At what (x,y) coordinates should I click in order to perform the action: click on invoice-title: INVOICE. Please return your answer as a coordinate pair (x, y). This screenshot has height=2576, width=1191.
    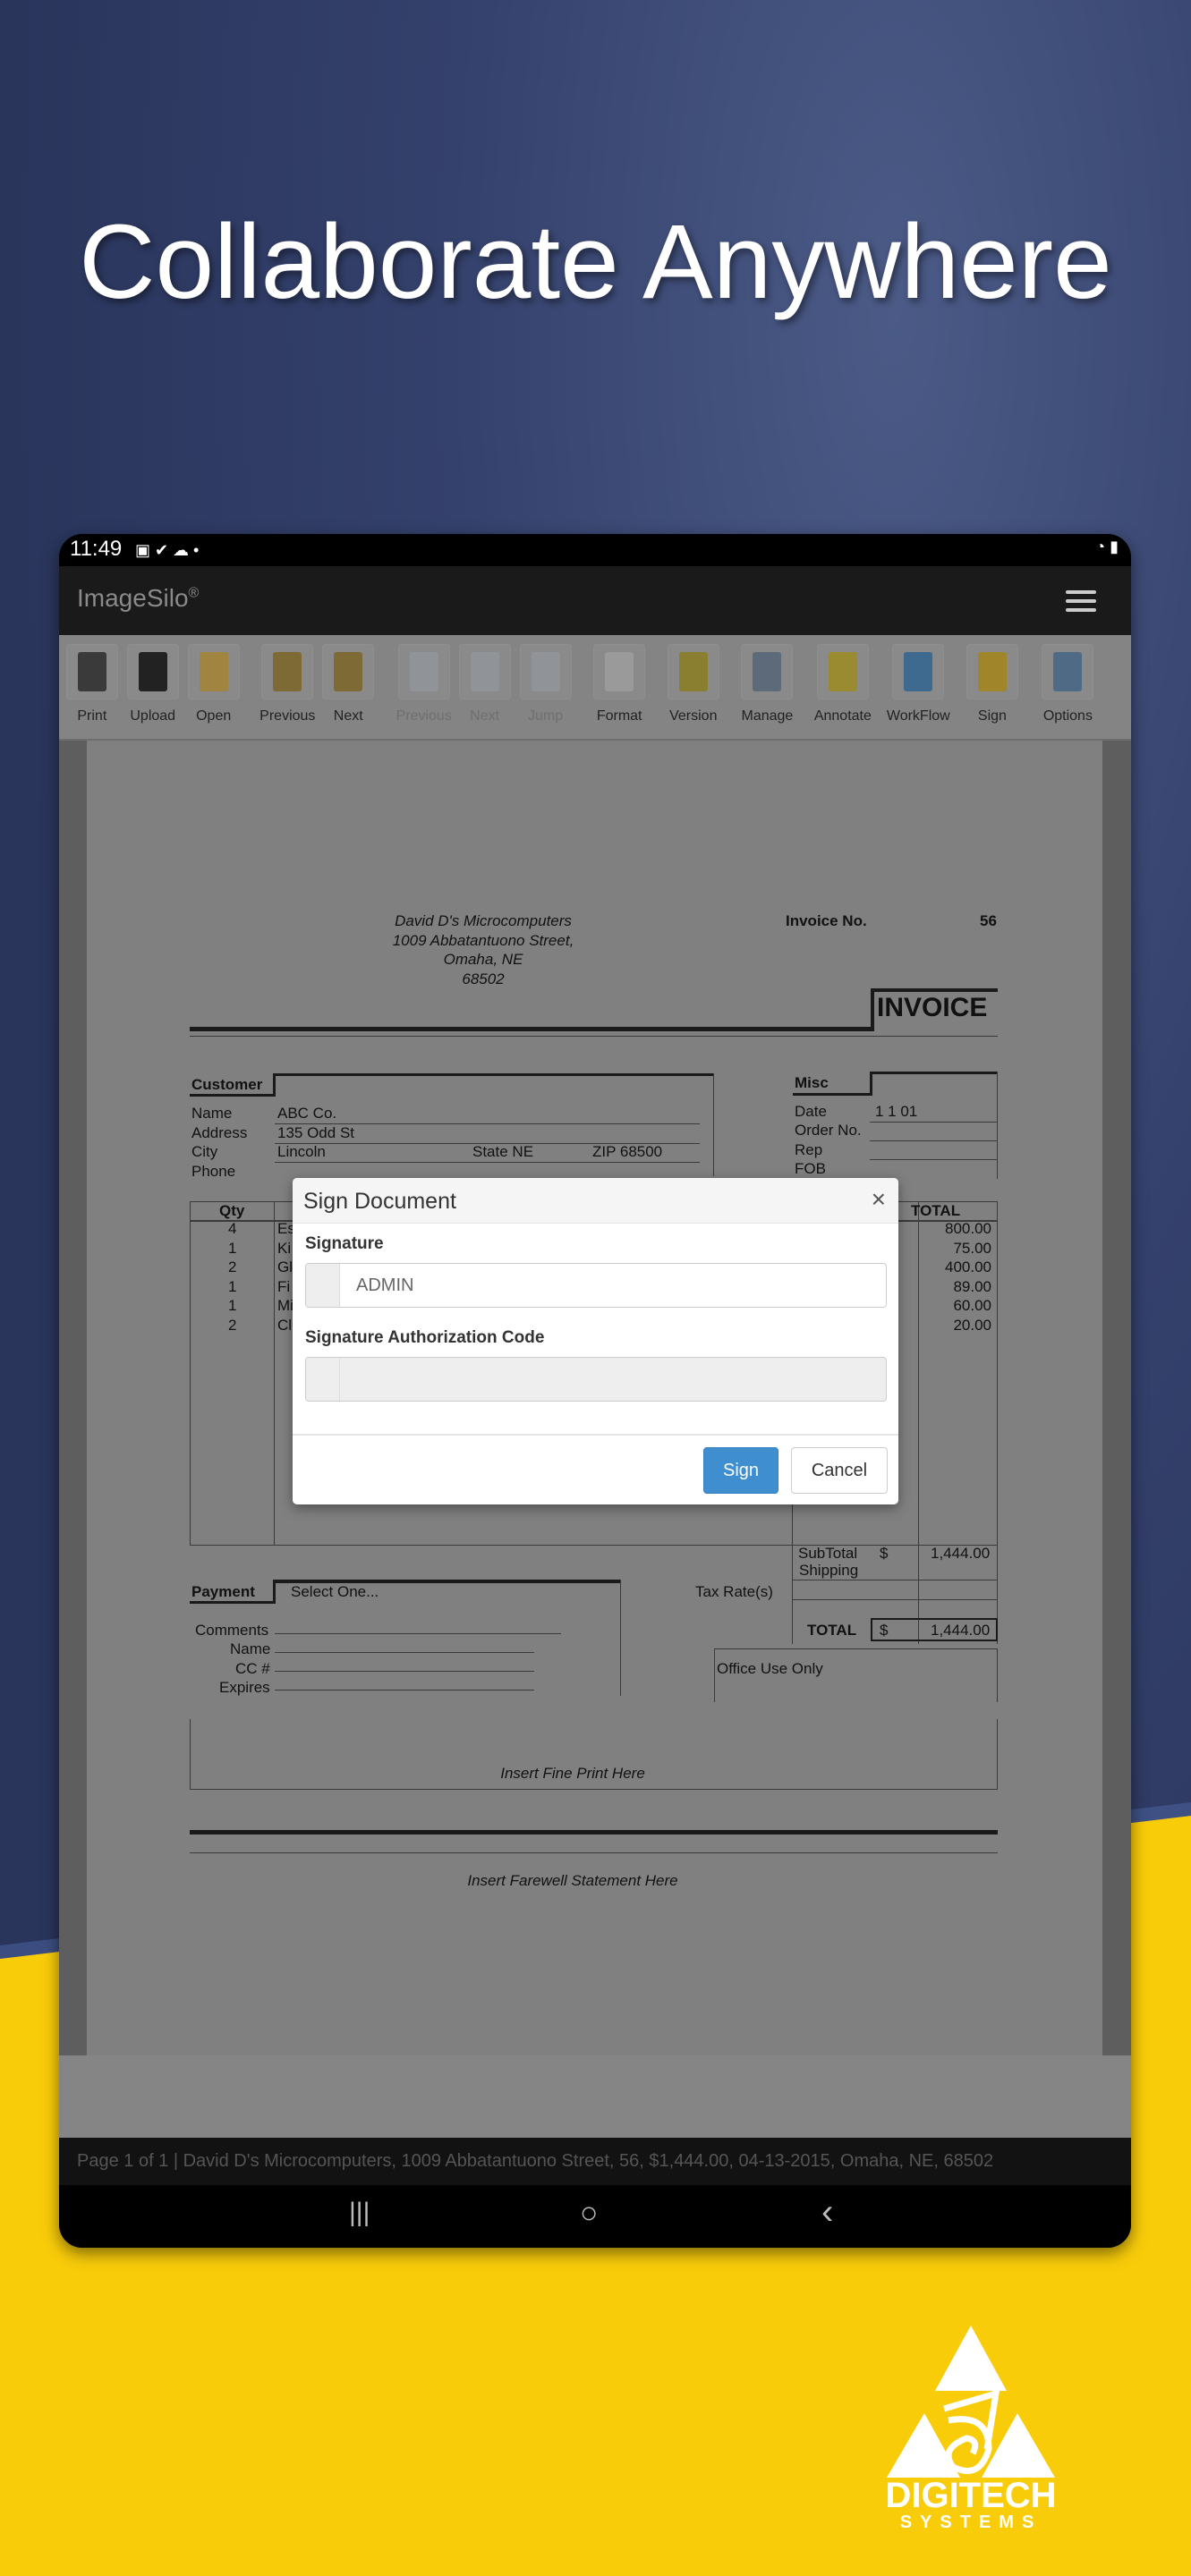
    Looking at the image, I should click on (932, 1007).